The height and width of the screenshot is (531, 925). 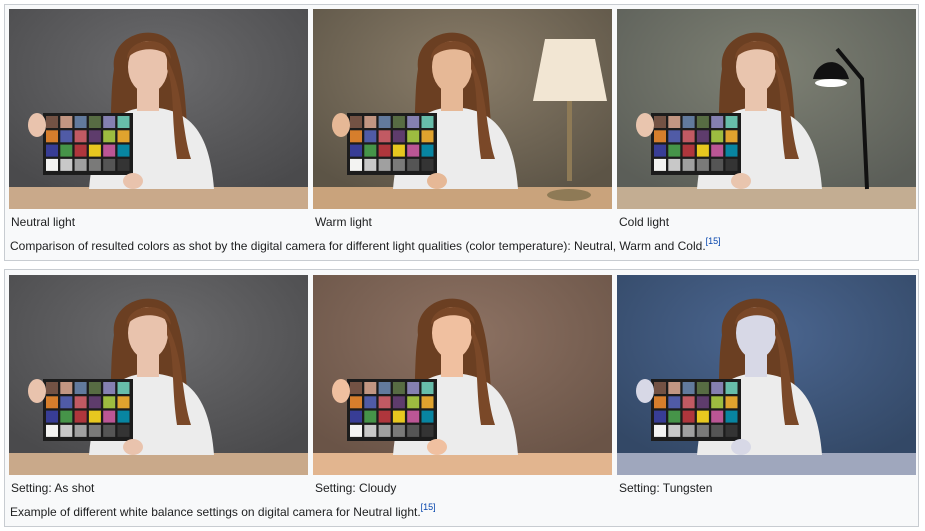 I want to click on photo-cloudy, so click(x=462, y=375).